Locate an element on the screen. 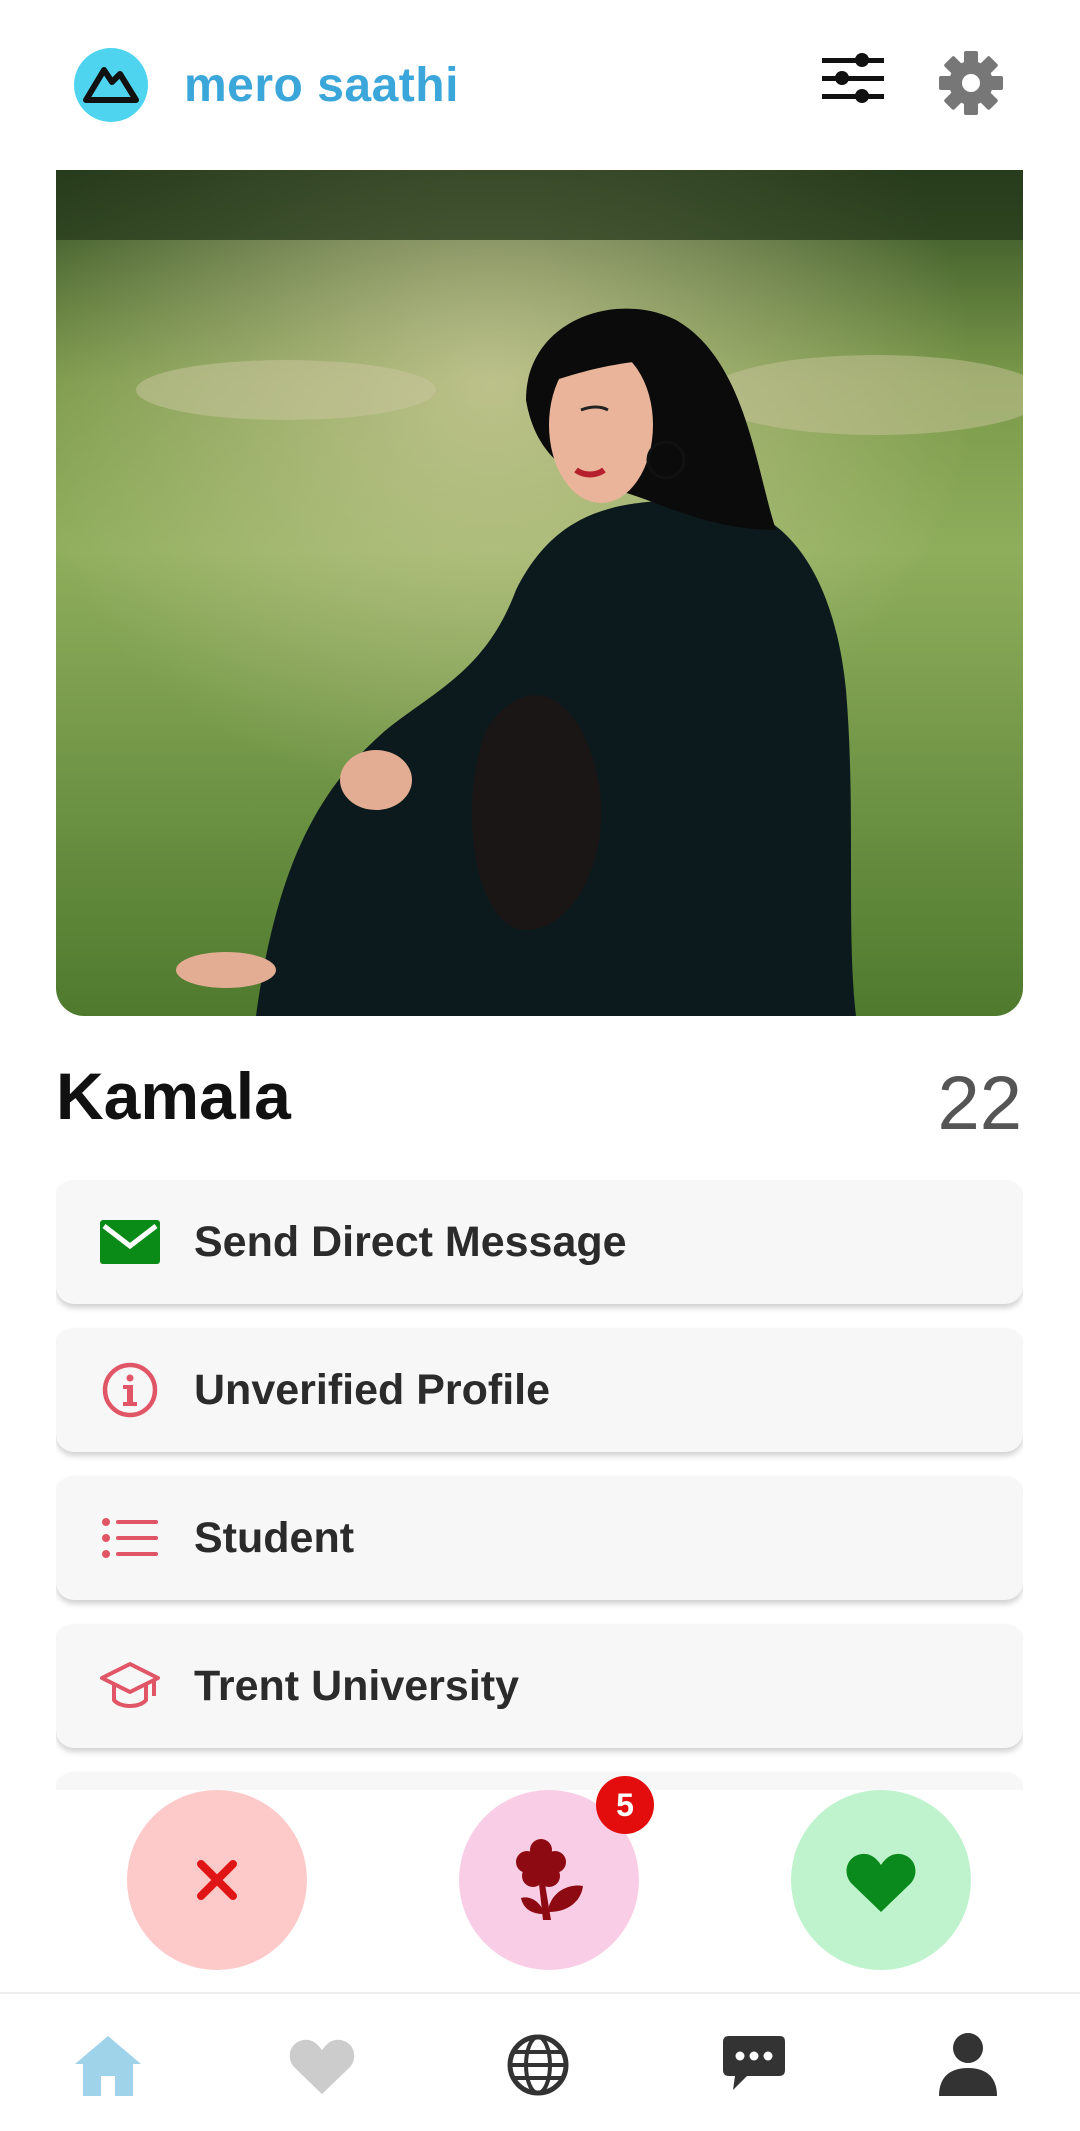 The image size is (1080, 2131). card-label: Trent University is located at coordinates (356, 1686).